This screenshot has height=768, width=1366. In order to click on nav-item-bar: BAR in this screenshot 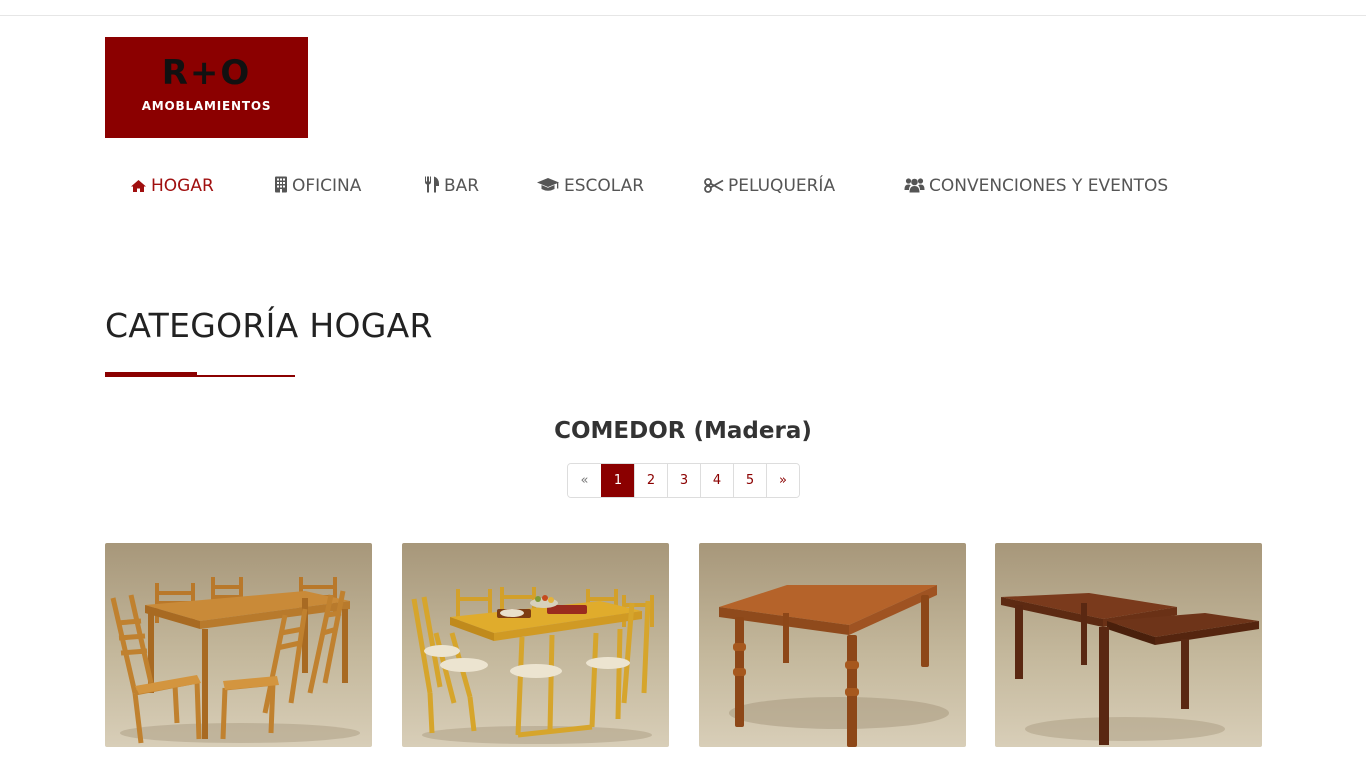, I will do `click(451, 186)`.